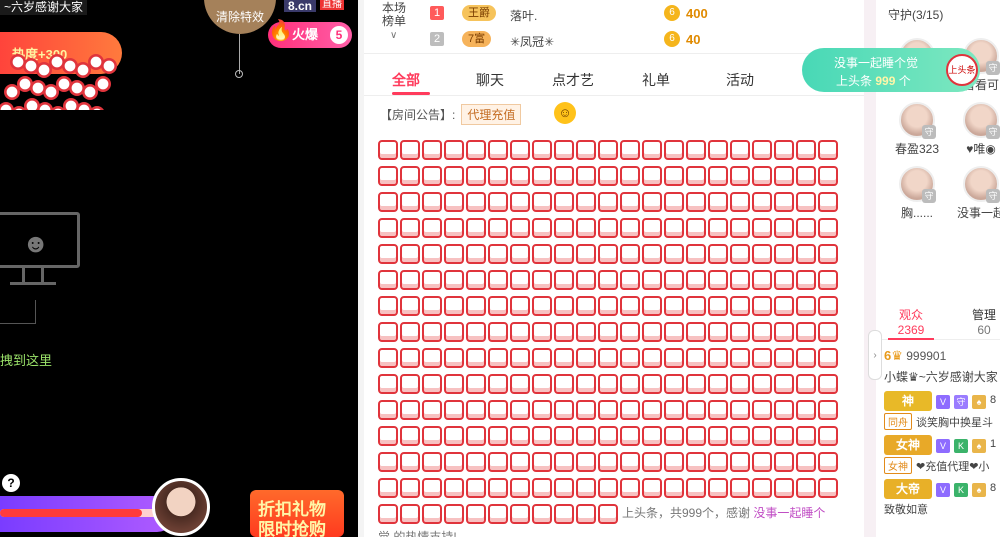  Describe the element at coordinates (300, 6) in the screenshot. I see `live-url-badge: 8.cn` at that location.